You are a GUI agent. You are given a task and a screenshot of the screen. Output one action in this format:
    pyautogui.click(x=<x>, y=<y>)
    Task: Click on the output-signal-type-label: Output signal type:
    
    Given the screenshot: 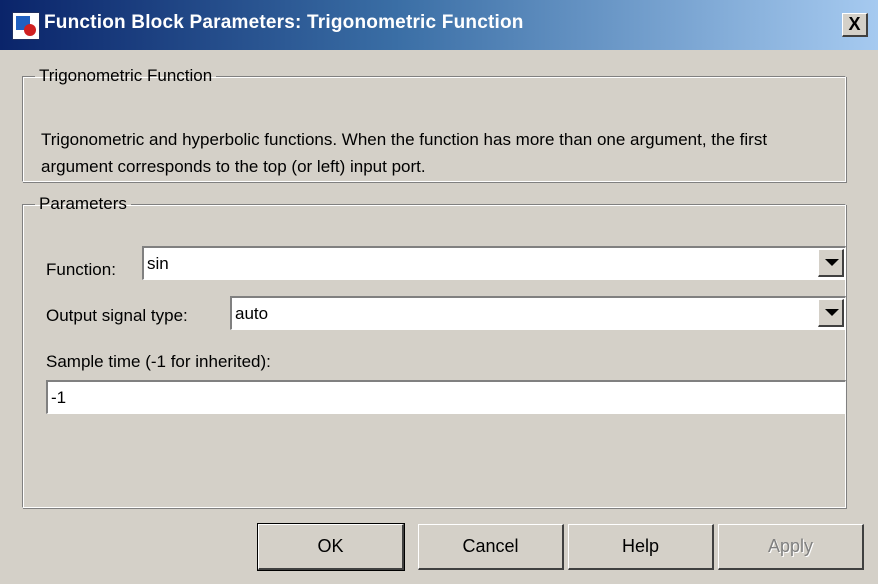 What is the action you would take?
    pyautogui.click(x=117, y=315)
    